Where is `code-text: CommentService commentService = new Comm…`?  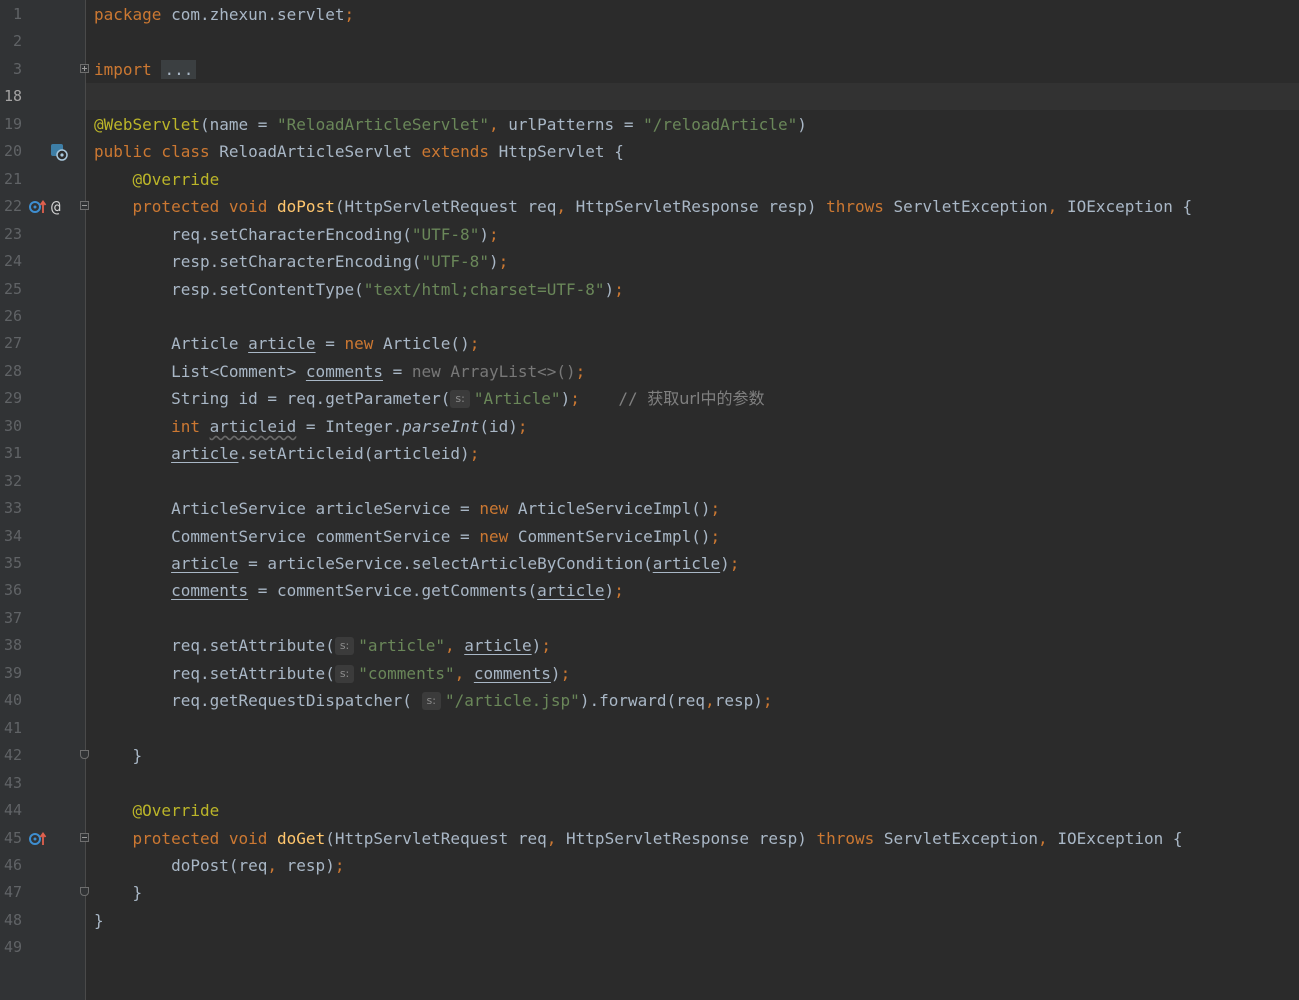 code-text: CommentService commentService = new Comm… is located at coordinates (407, 536).